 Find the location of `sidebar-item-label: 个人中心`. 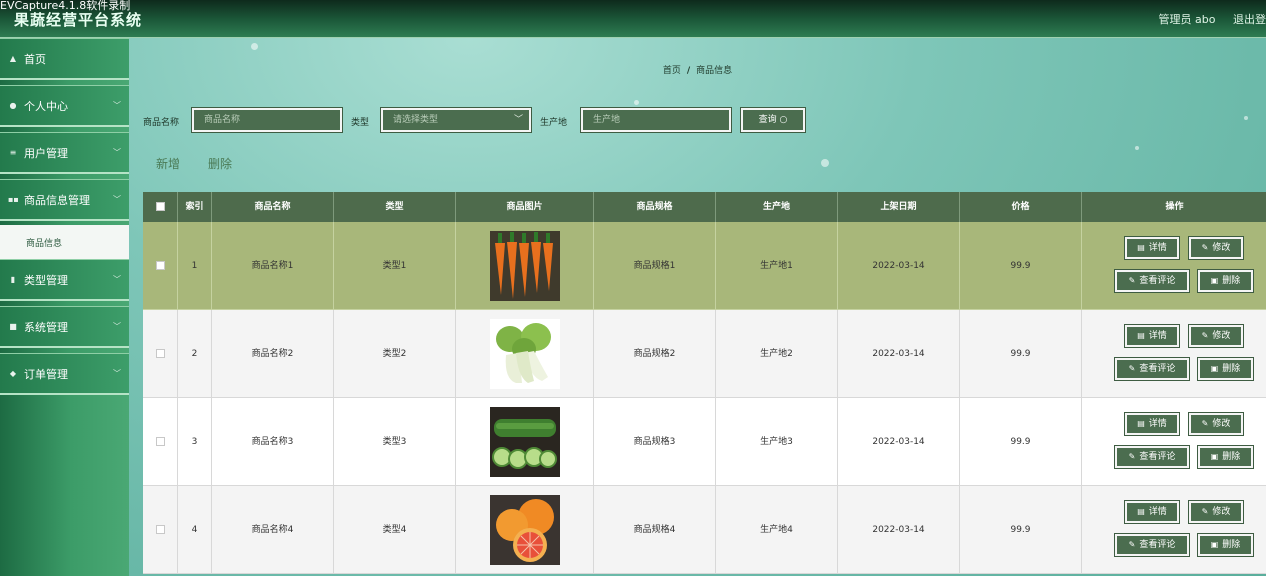

sidebar-item-label: 个人中心 is located at coordinates (46, 106).